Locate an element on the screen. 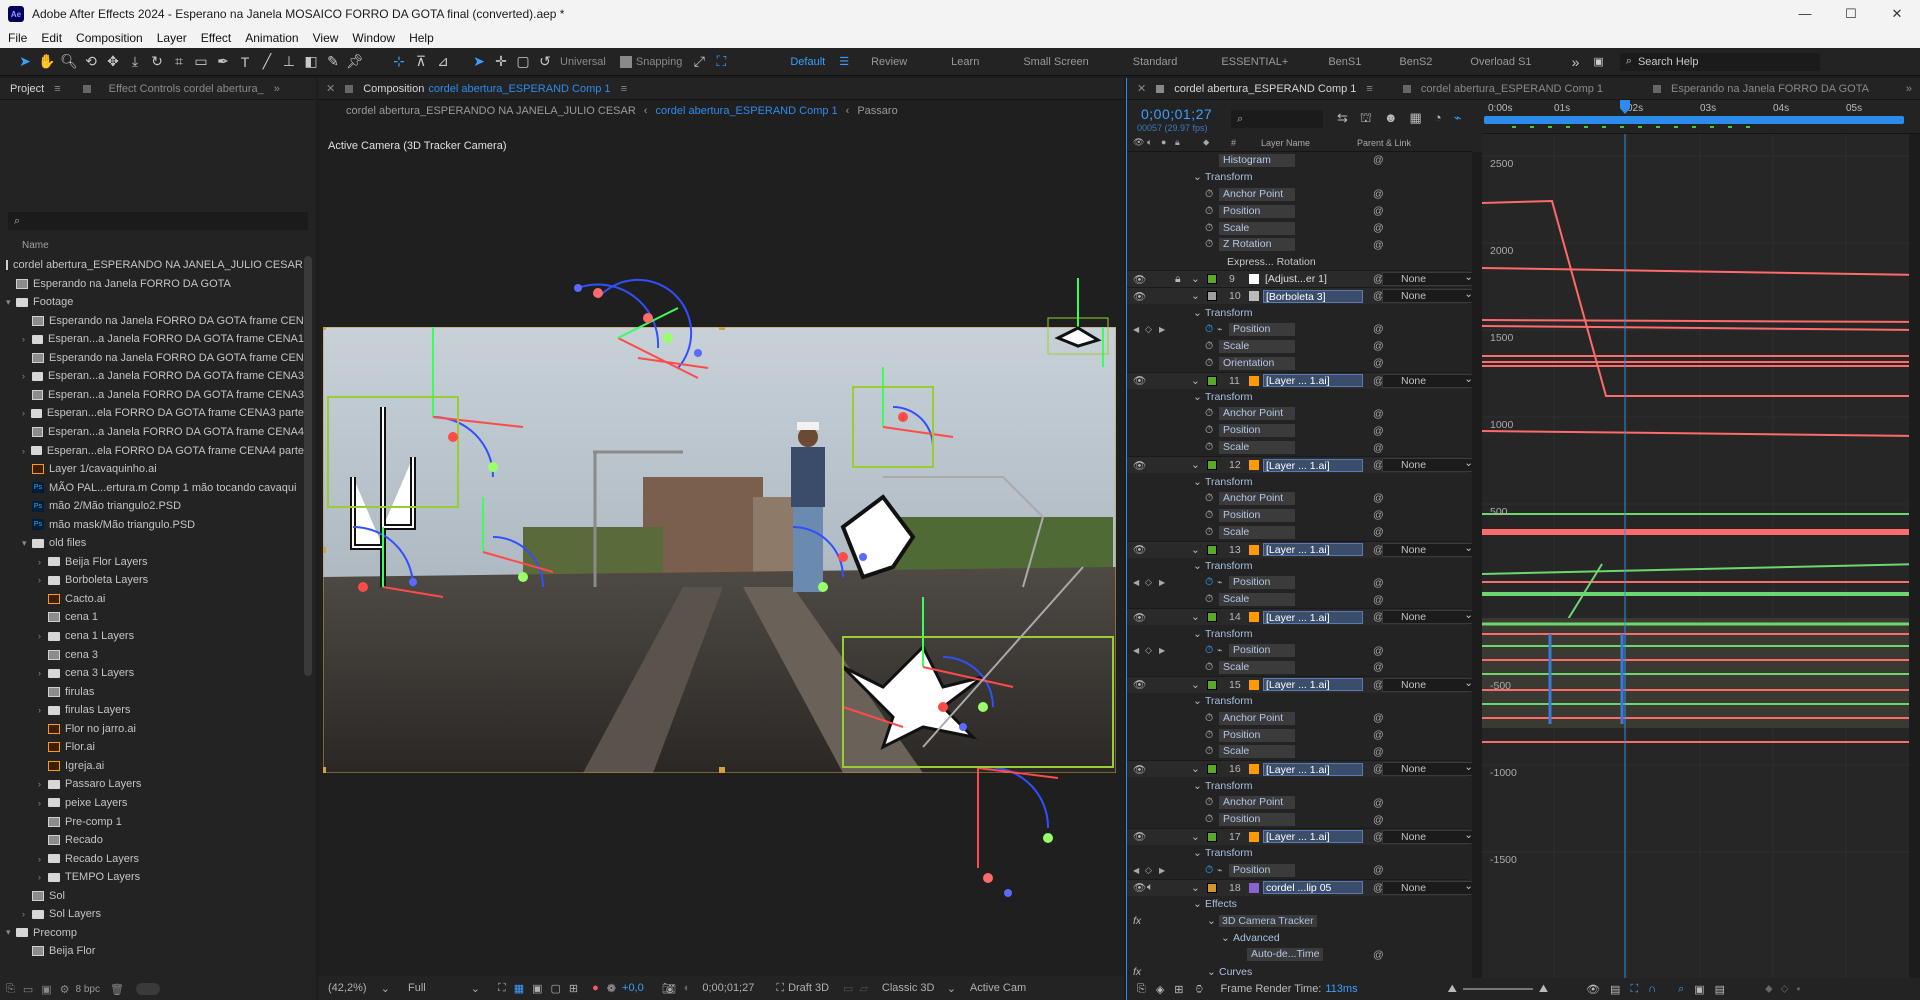 Image resolution: width=1920 pixels, height=1000 pixels. project-item: › Borboleta Layers is located at coordinates (152, 580).